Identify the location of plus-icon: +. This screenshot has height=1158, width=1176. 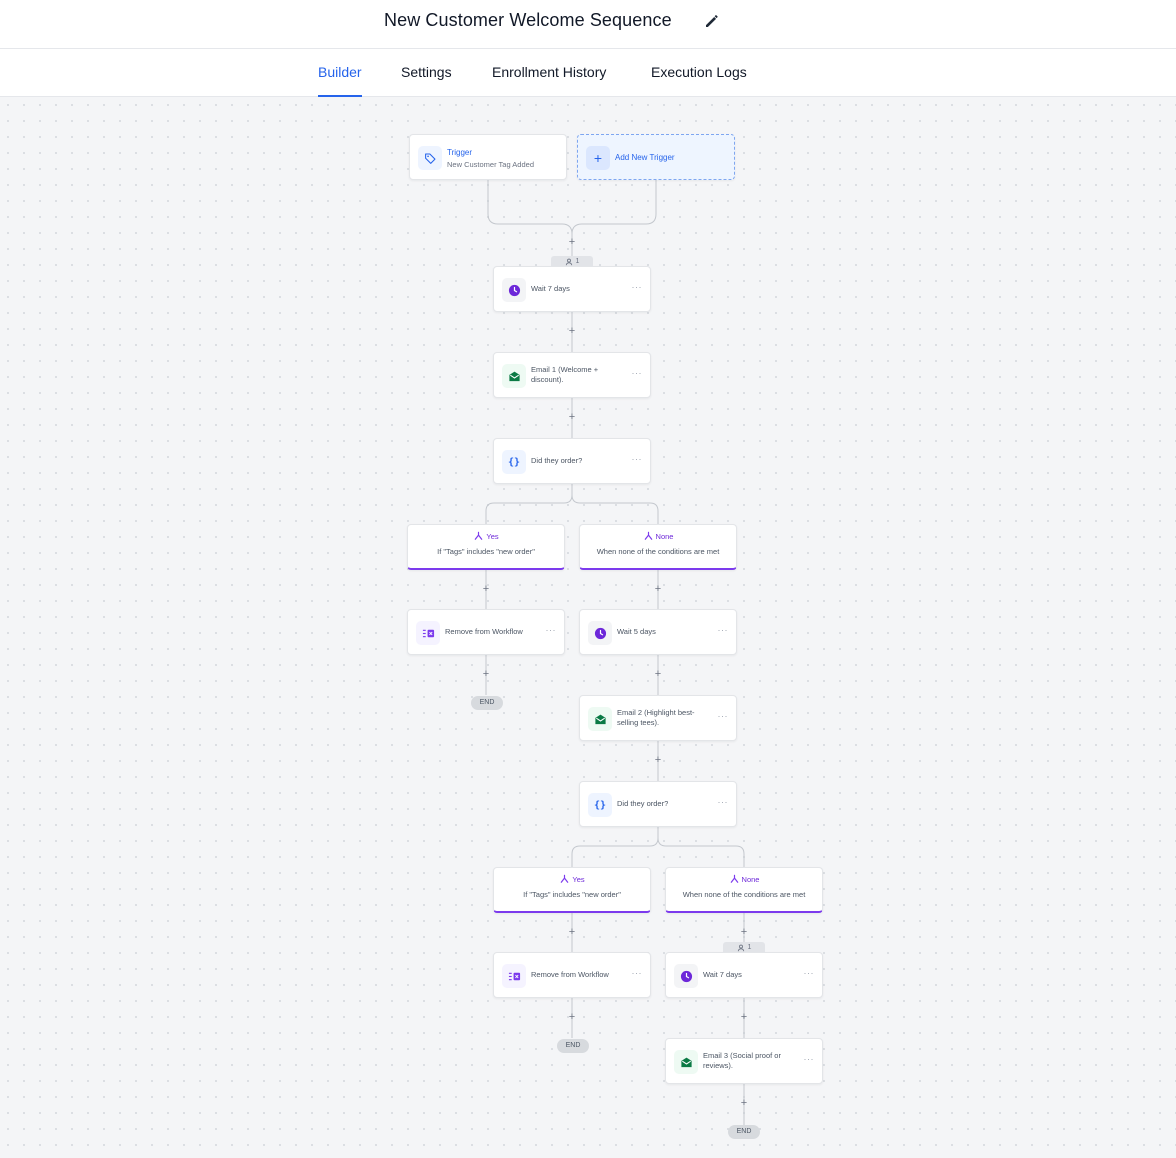
(598, 158).